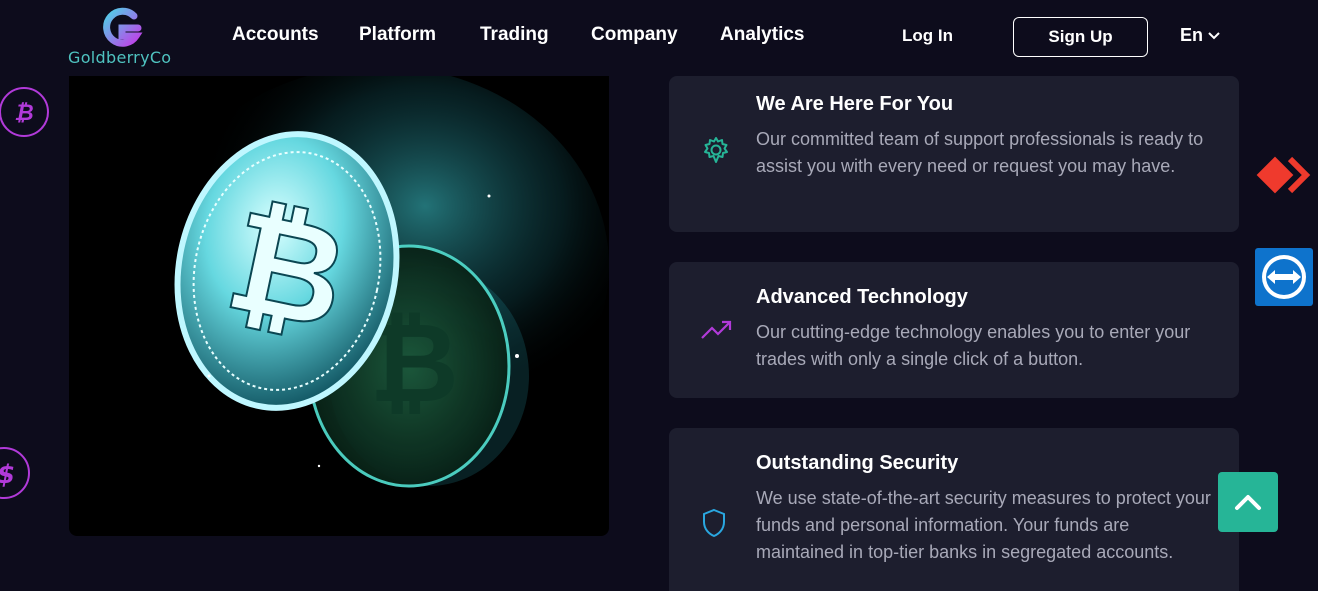 The width and height of the screenshot is (1318, 591). Describe the element at coordinates (1080, 37) in the screenshot. I see `signup-button: Sign Up` at that location.